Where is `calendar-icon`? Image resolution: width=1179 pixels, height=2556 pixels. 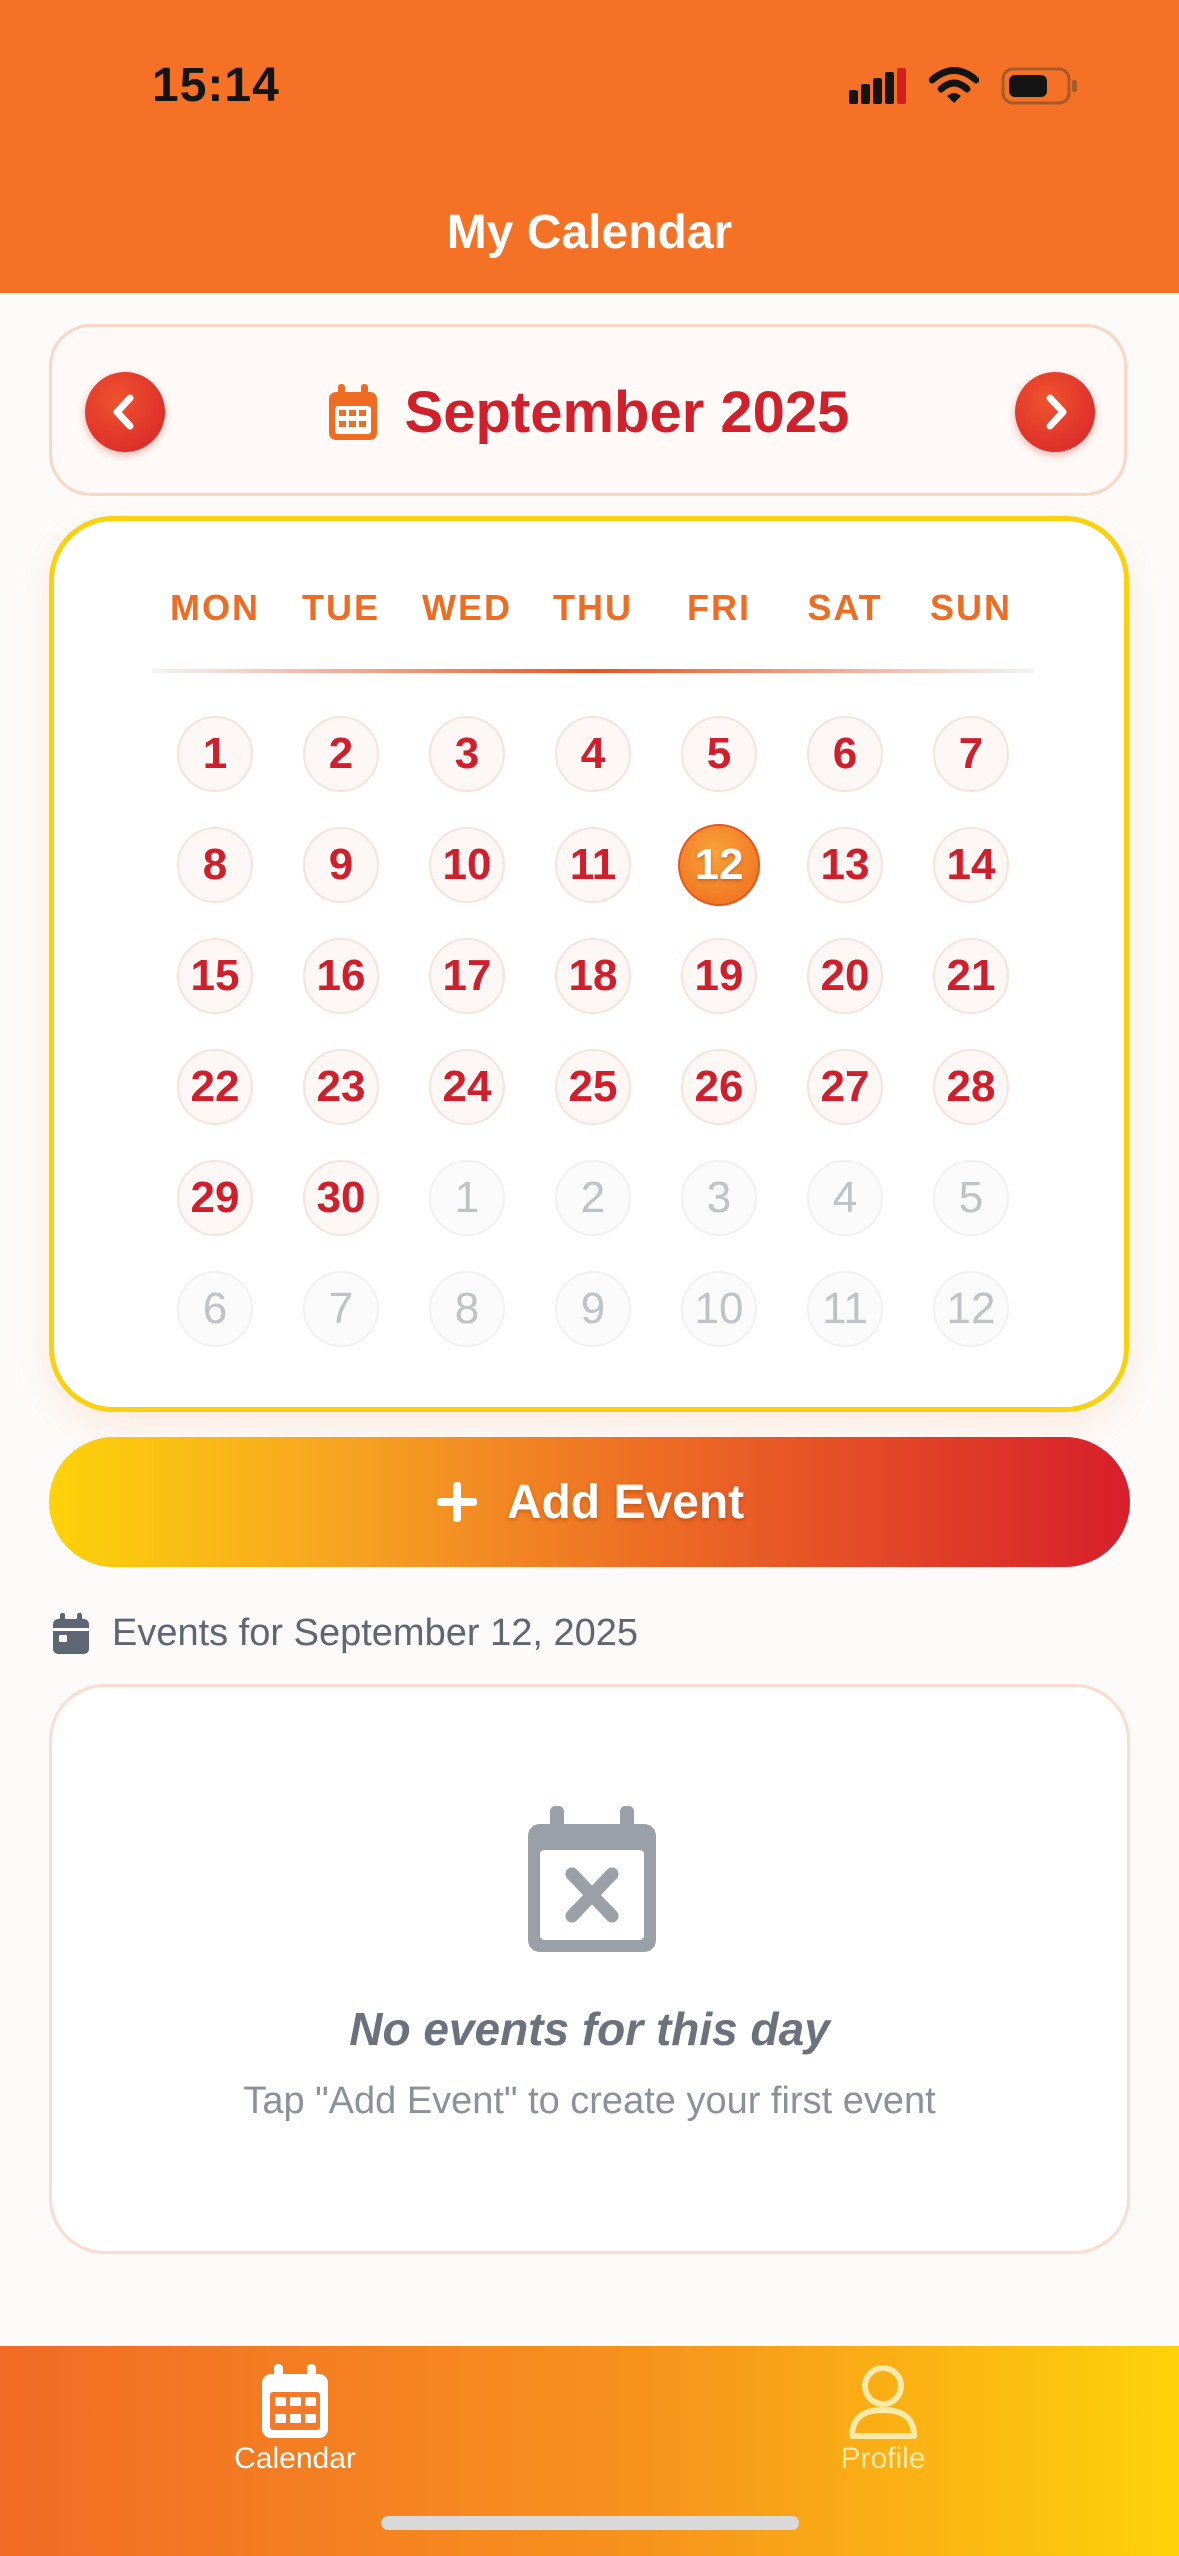 calendar-icon is located at coordinates (352, 411).